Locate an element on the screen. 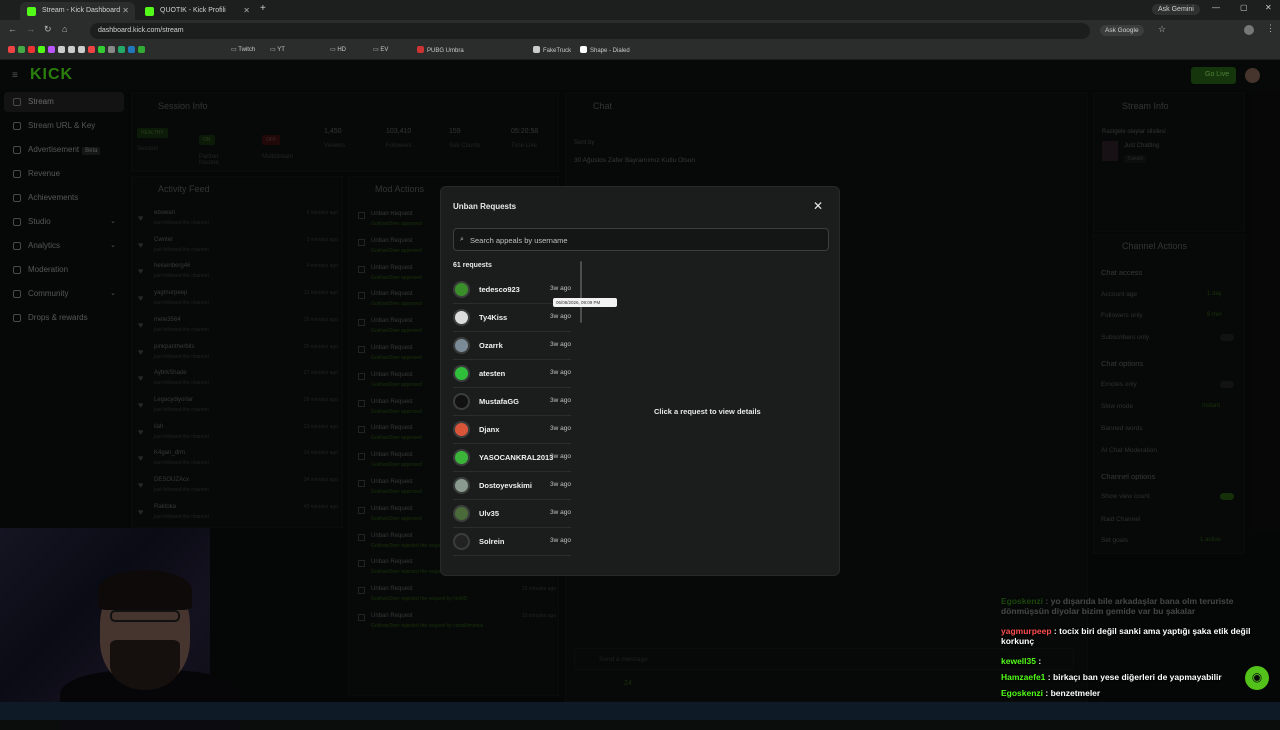 This screenshot has width=1280, height=730. support-chat-button: ◉ is located at coordinates (1257, 678).